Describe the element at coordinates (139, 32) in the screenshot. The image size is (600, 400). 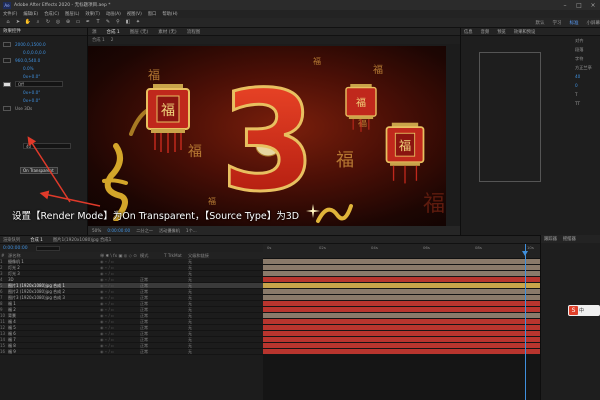
I see `tab-layer: 图层 (无)` at that location.